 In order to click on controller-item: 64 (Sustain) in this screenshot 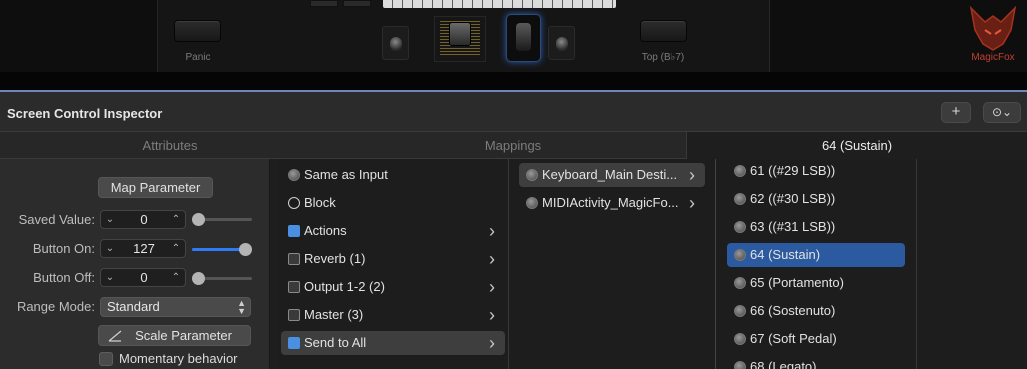, I will do `click(816, 255)`.